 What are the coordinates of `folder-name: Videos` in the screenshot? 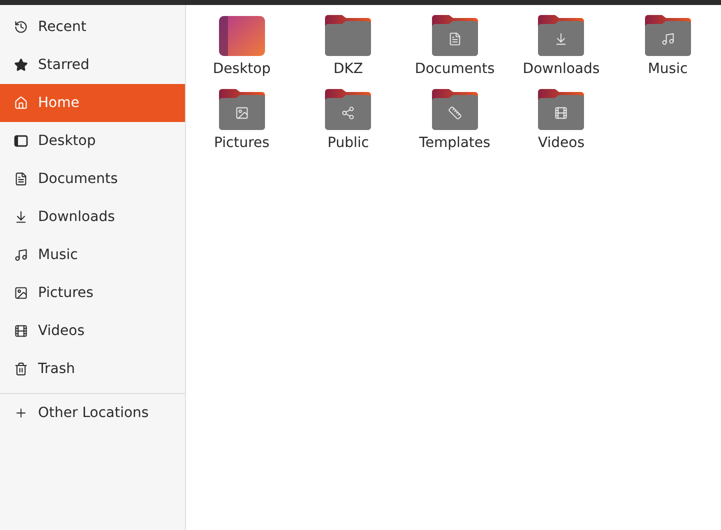 It's located at (561, 143).